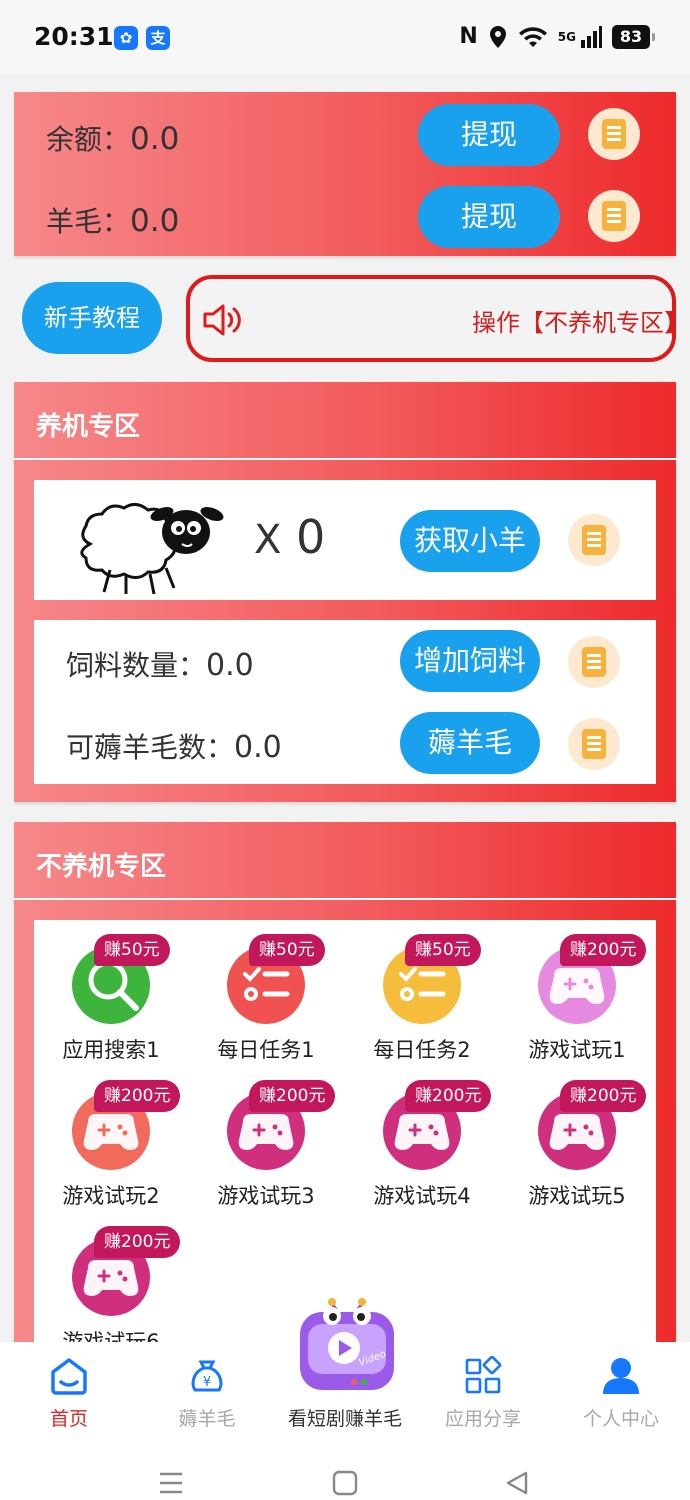 The height and width of the screenshot is (1500, 690). What do you see at coordinates (68, 1419) in the screenshot?
I see `nav-label: 首页` at bounding box center [68, 1419].